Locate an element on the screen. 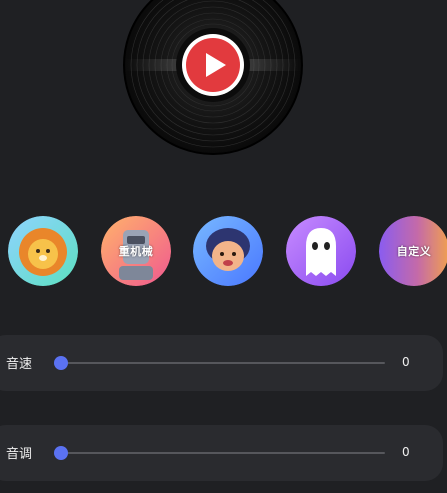 This screenshot has width=447, height=493. pitch-slider-thumb is located at coordinates (61, 453).